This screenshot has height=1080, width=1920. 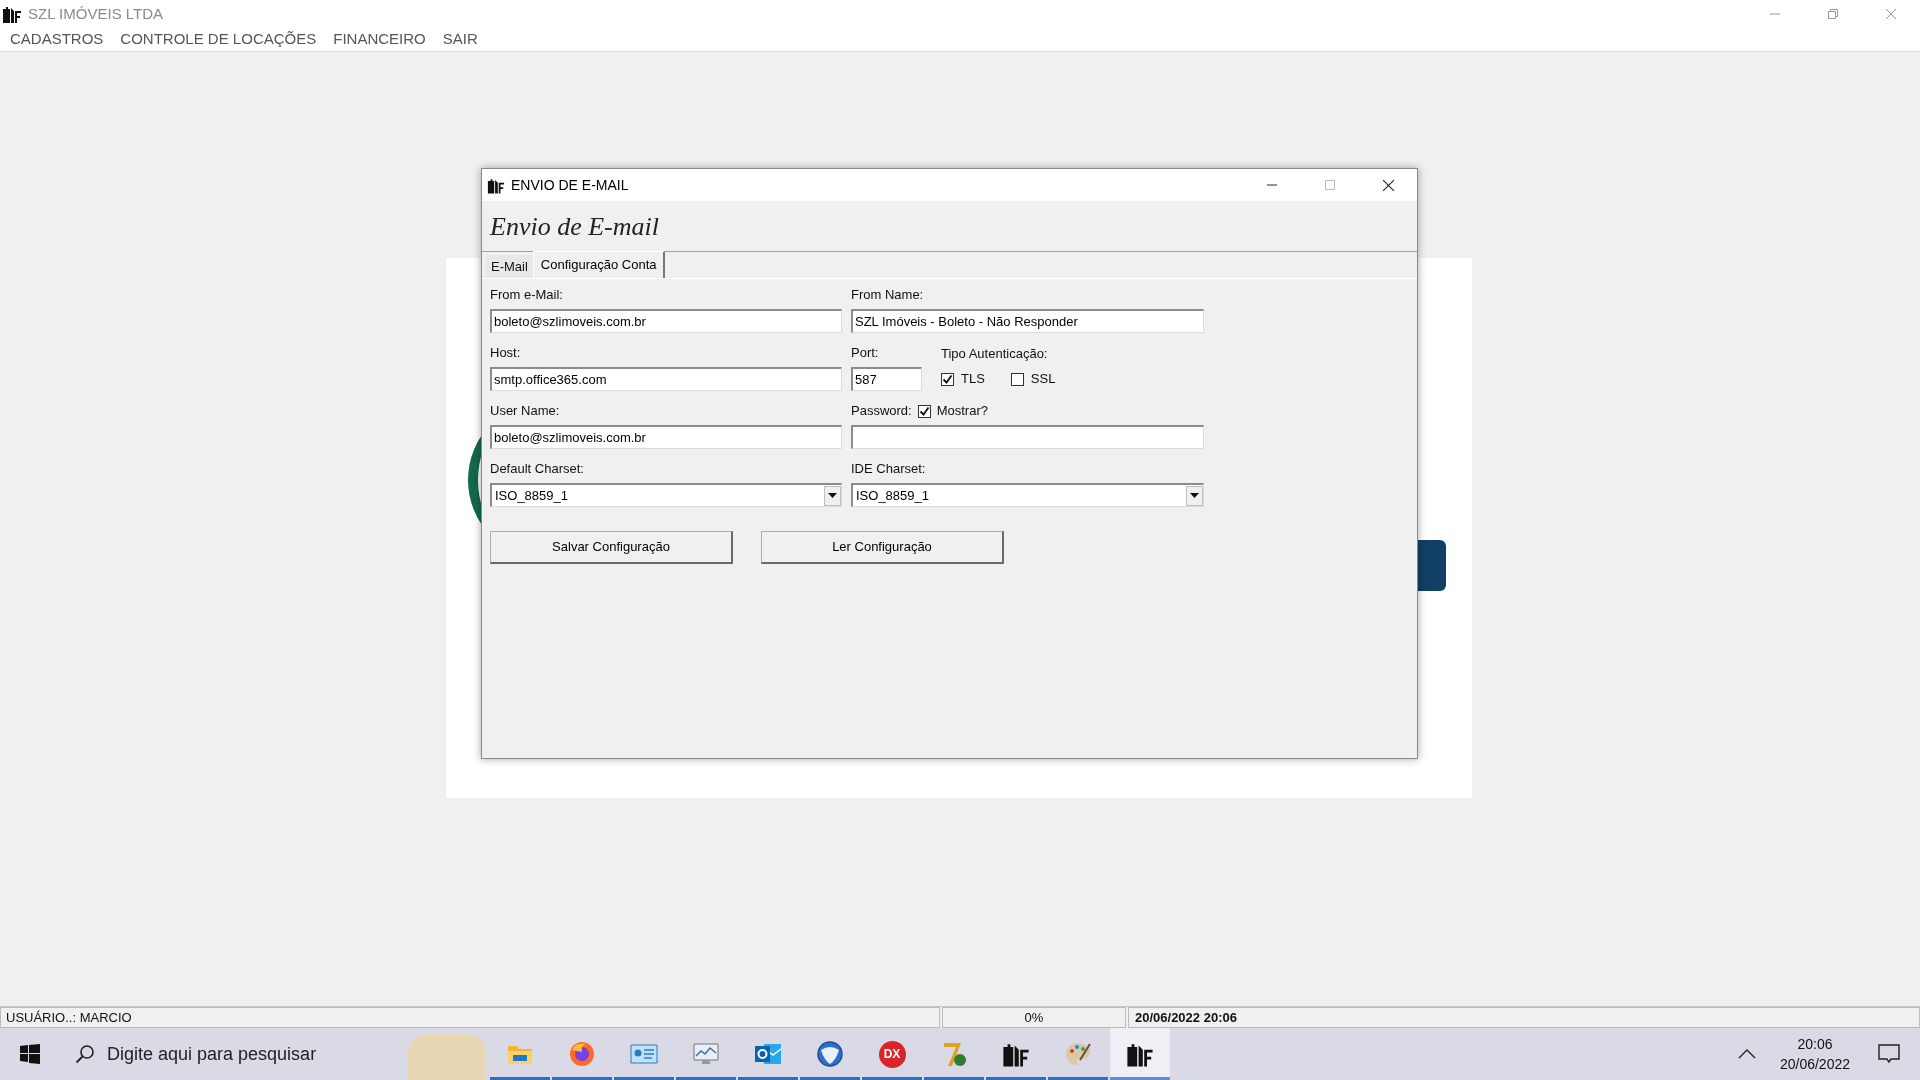 I want to click on windows-icon, so click(x=30, y=1054).